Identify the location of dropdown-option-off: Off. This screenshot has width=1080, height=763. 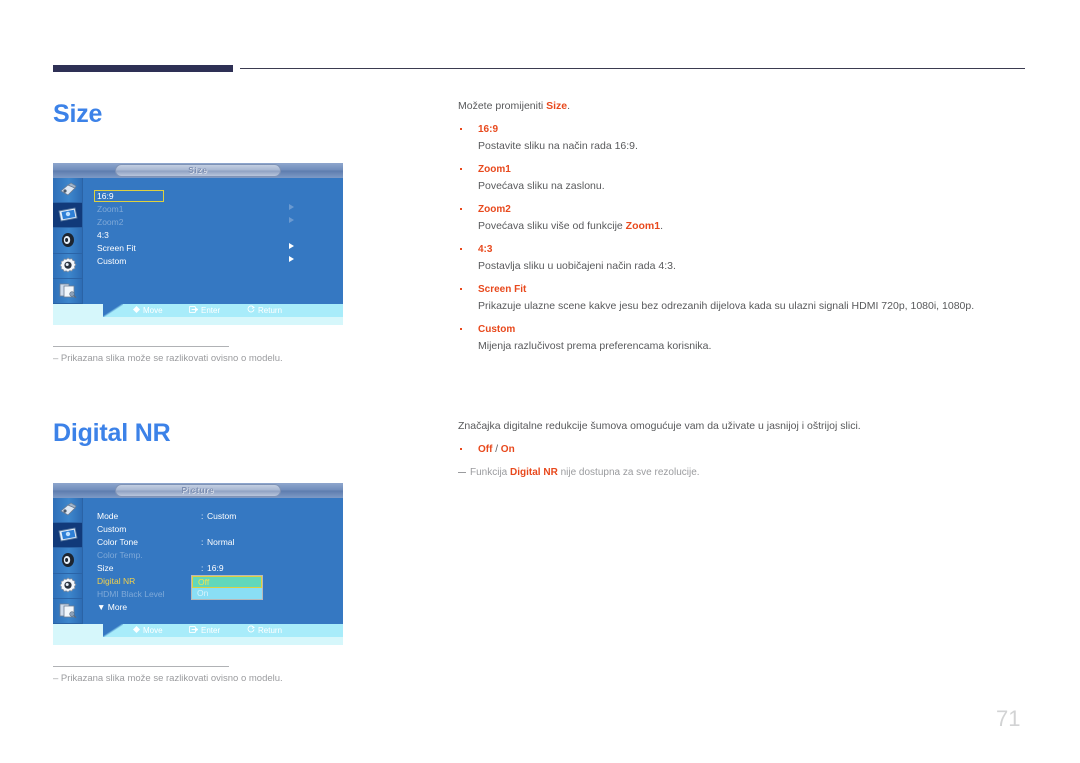
(227, 582).